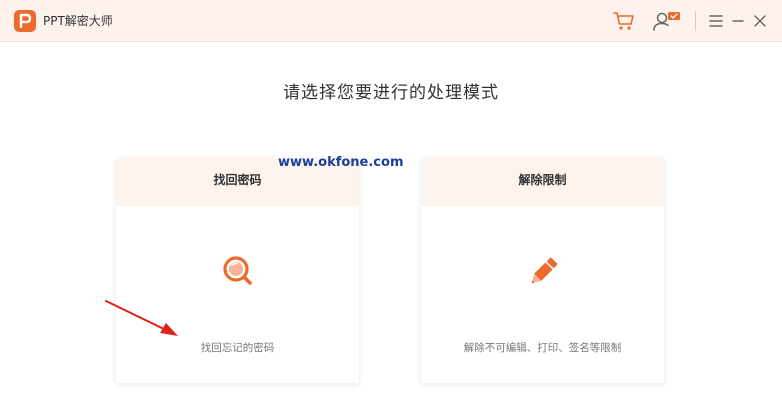 Image resolution: width=782 pixels, height=400 pixels. I want to click on minimize-icon, so click(738, 21).